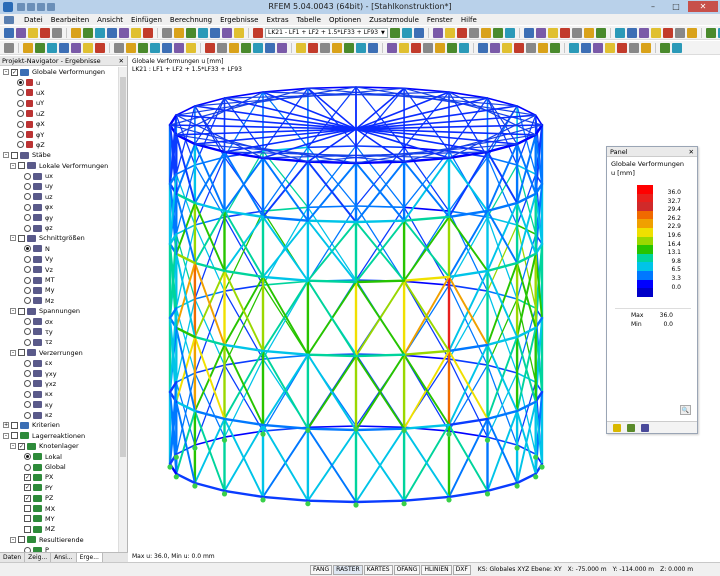 The height and width of the screenshot is (576, 720). I want to click on tree-item: φX, so click(59, 124).